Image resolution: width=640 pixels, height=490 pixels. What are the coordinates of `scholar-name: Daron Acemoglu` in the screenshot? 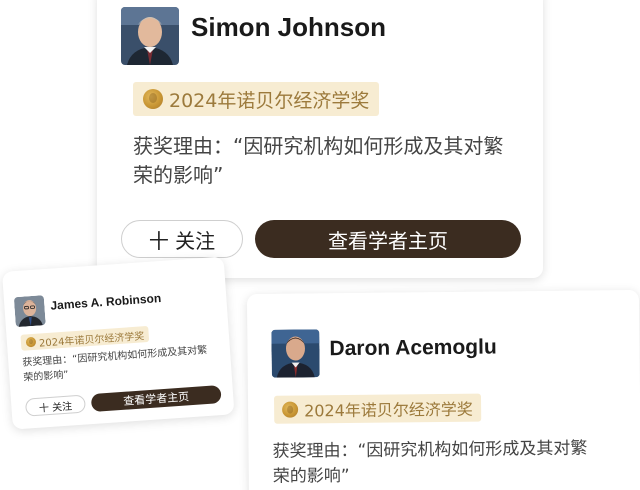 It's located at (413, 348).